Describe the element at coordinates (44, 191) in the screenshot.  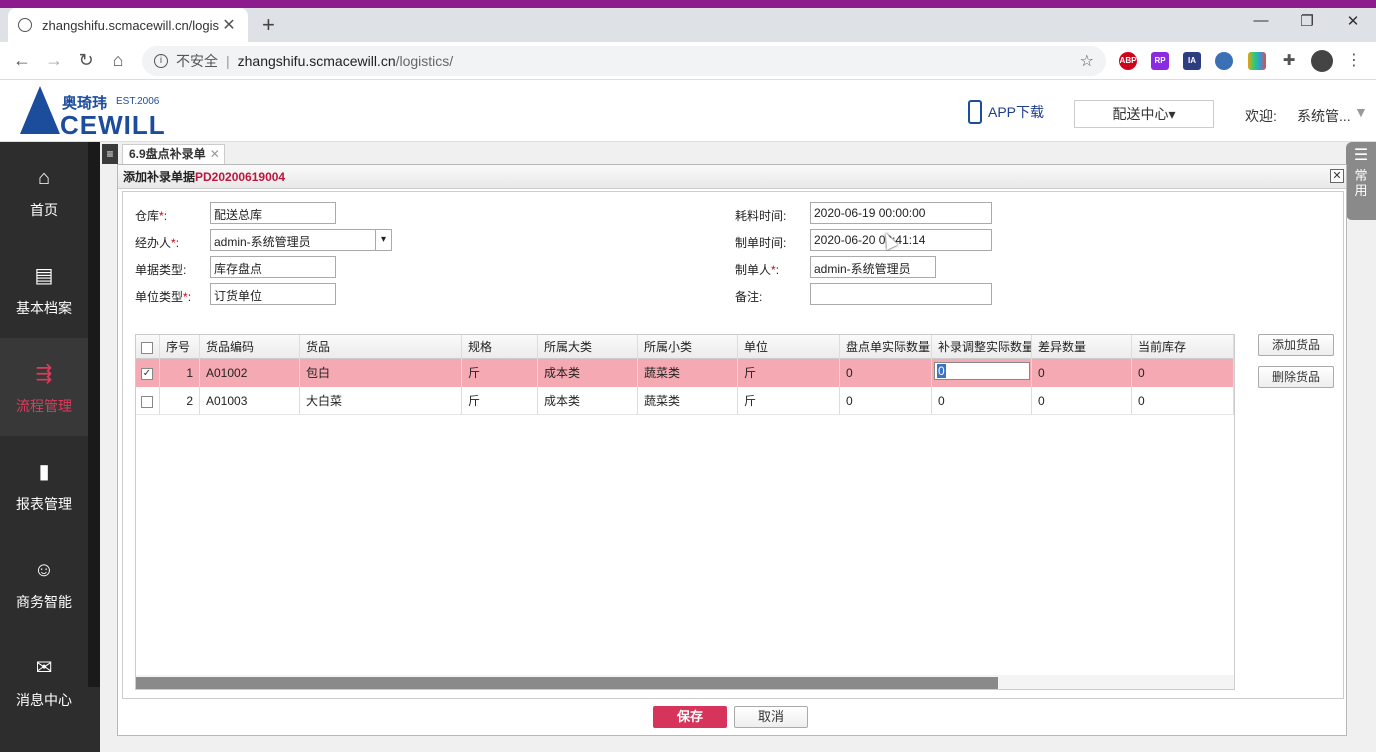
I see `sidebar-item-home: ⌂ 首页` at that location.